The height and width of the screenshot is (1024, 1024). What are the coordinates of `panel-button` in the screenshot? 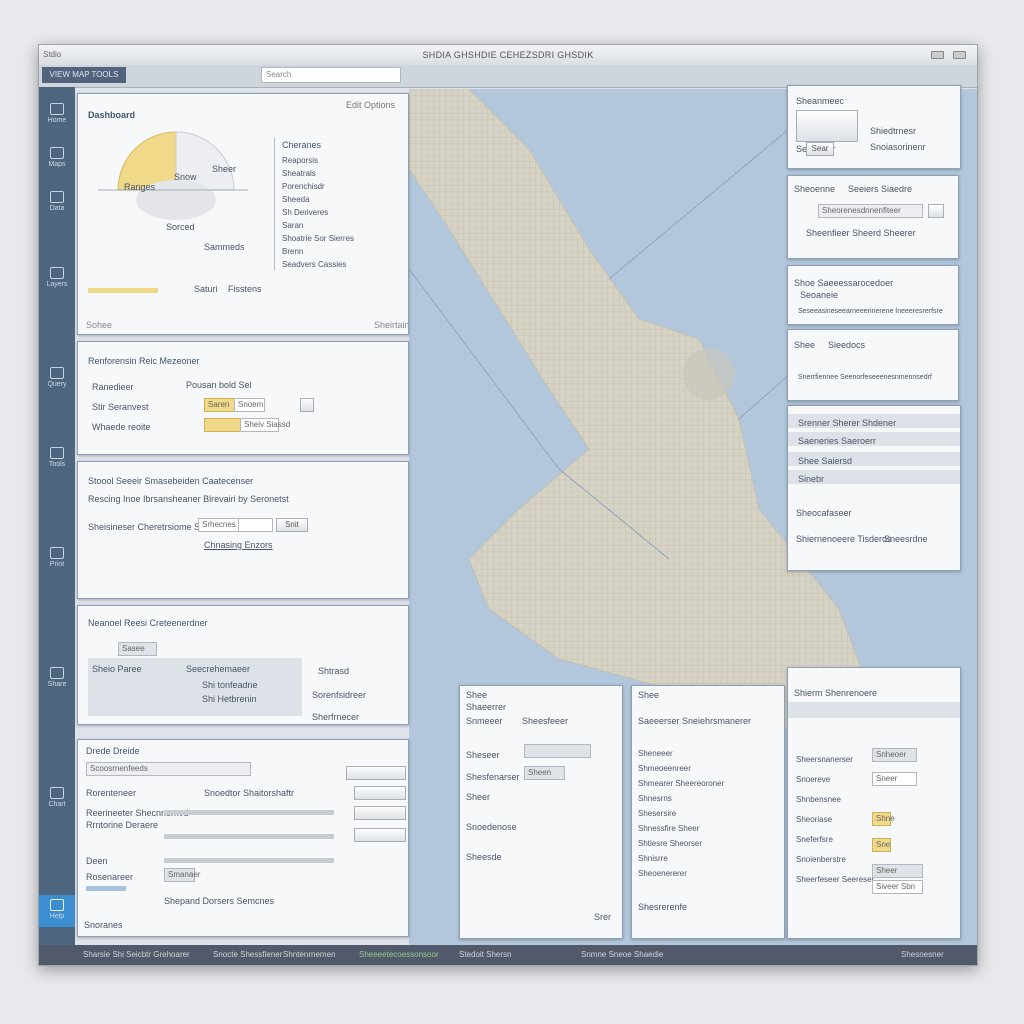 It's located at (936, 211).